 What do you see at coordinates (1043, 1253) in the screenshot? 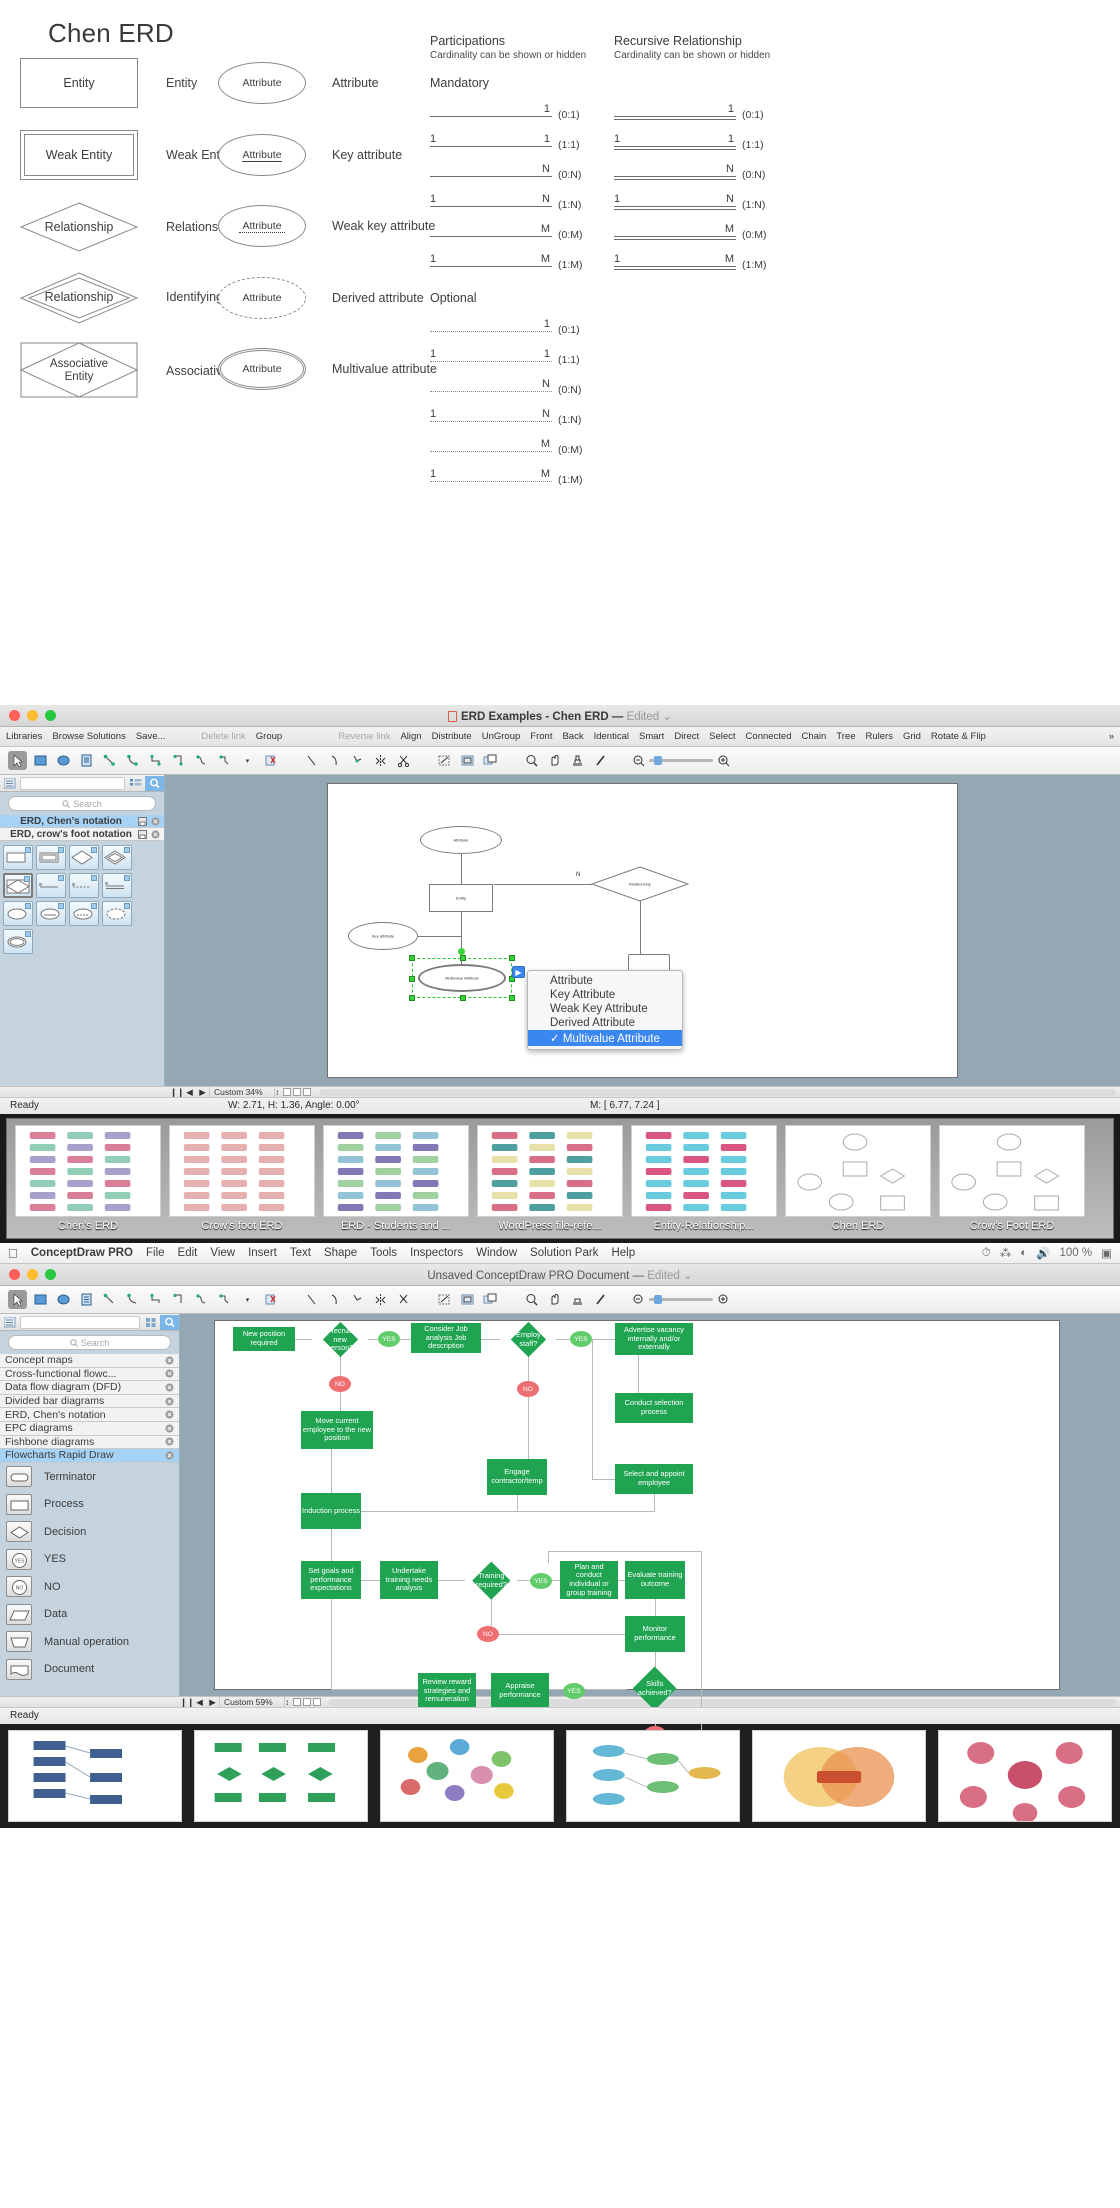
I see `volume-icon: 🔊` at bounding box center [1043, 1253].